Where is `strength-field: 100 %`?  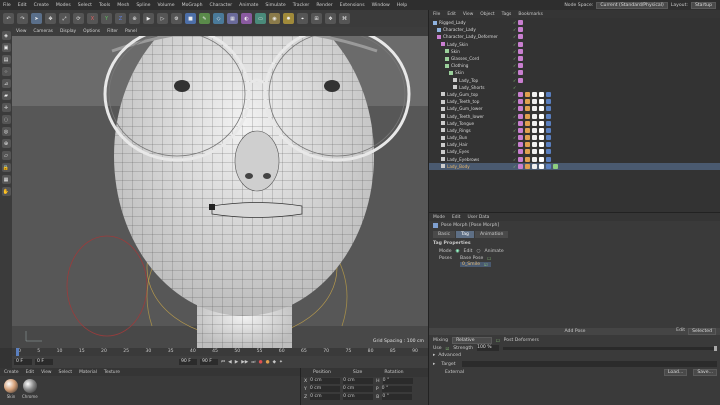 strength-field: 100 % is located at coordinates (488, 348).